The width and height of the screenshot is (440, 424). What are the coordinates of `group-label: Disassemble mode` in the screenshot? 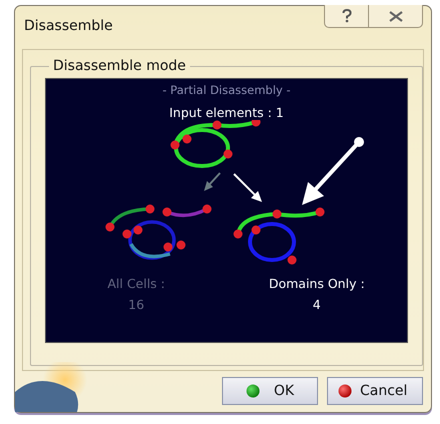 It's located at (119, 66).